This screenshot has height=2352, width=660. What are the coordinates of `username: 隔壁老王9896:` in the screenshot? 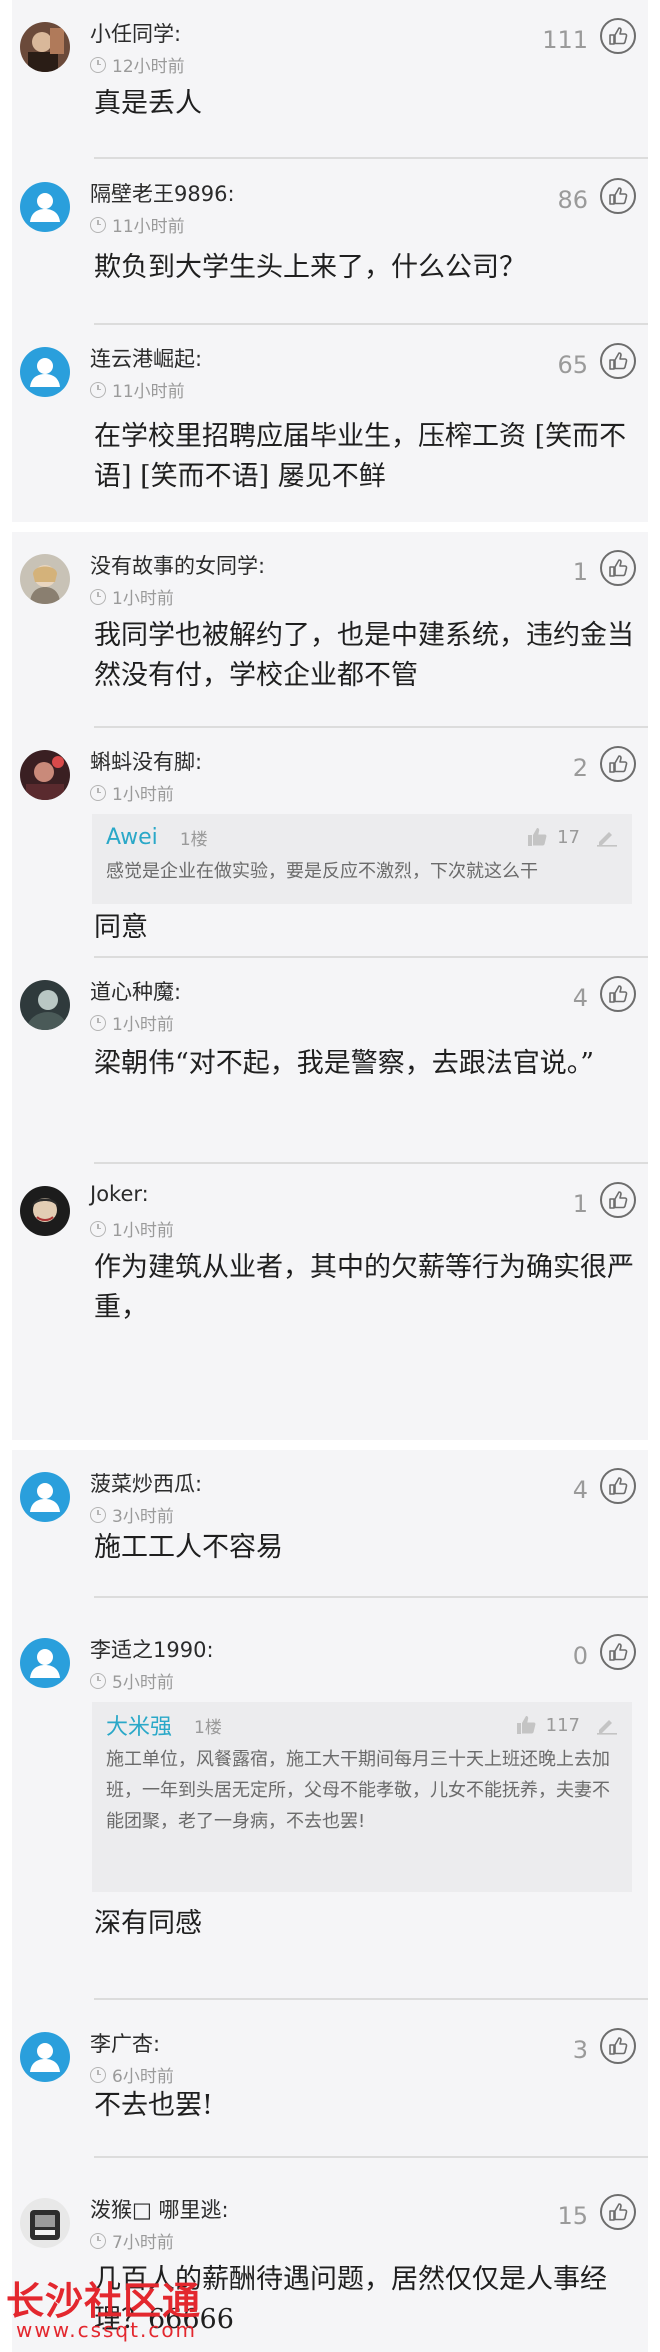 It's located at (162, 193).